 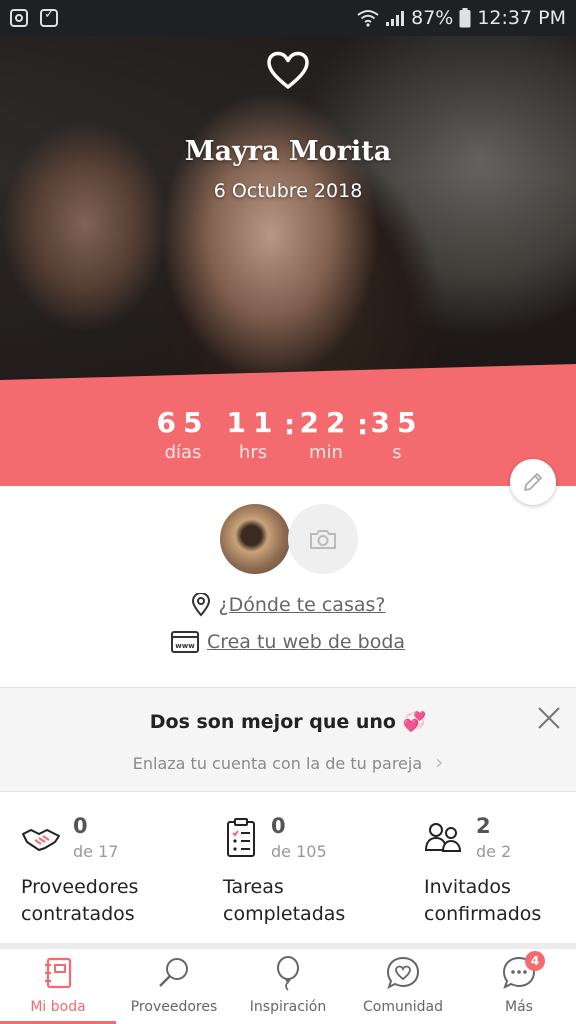 What do you see at coordinates (41, 840) in the screenshot?
I see `handshake-icon` at bounding box center [41, 840].